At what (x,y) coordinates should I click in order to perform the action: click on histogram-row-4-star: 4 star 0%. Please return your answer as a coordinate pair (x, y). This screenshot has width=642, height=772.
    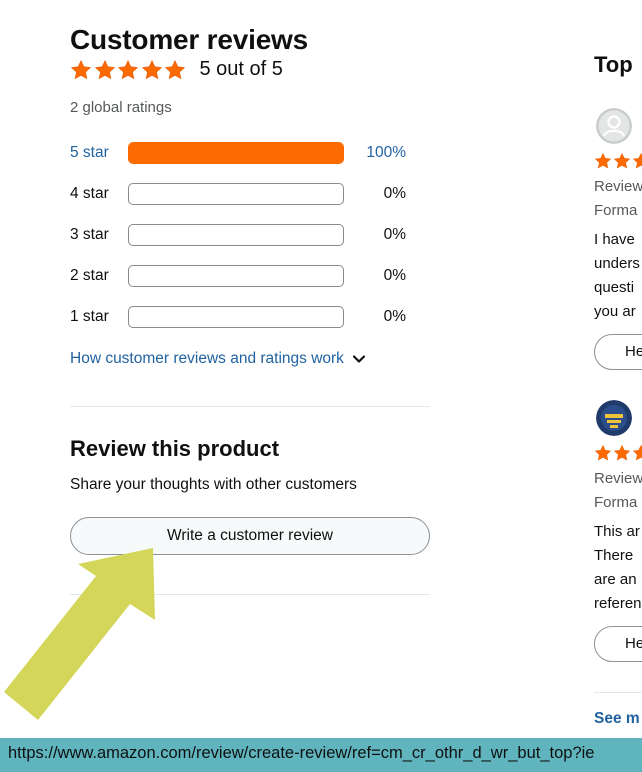
    Looking at the image, I should click on (240, 194).